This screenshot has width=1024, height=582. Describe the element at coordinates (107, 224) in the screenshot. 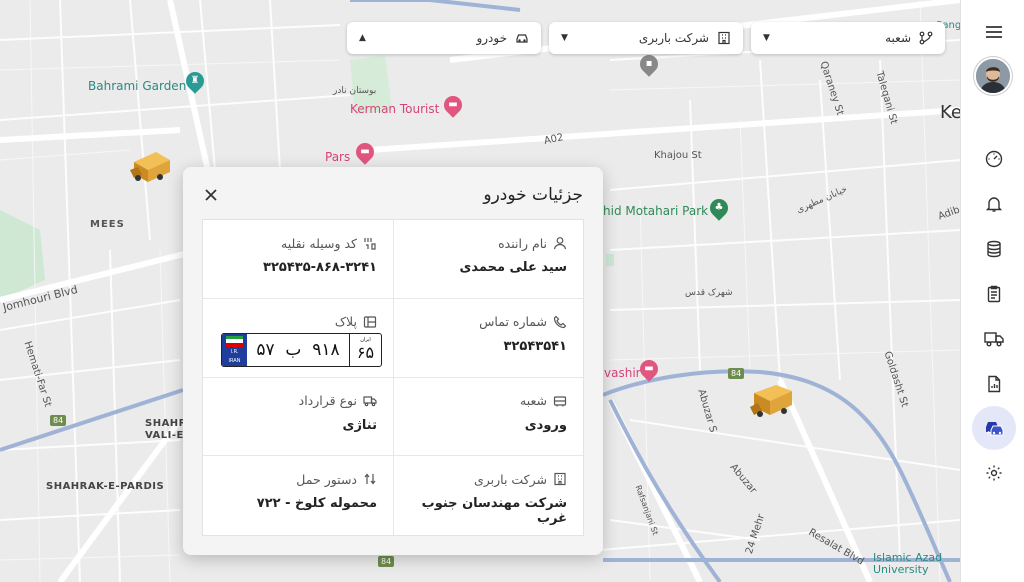

I see `map-label-mees: MEES` at that location.